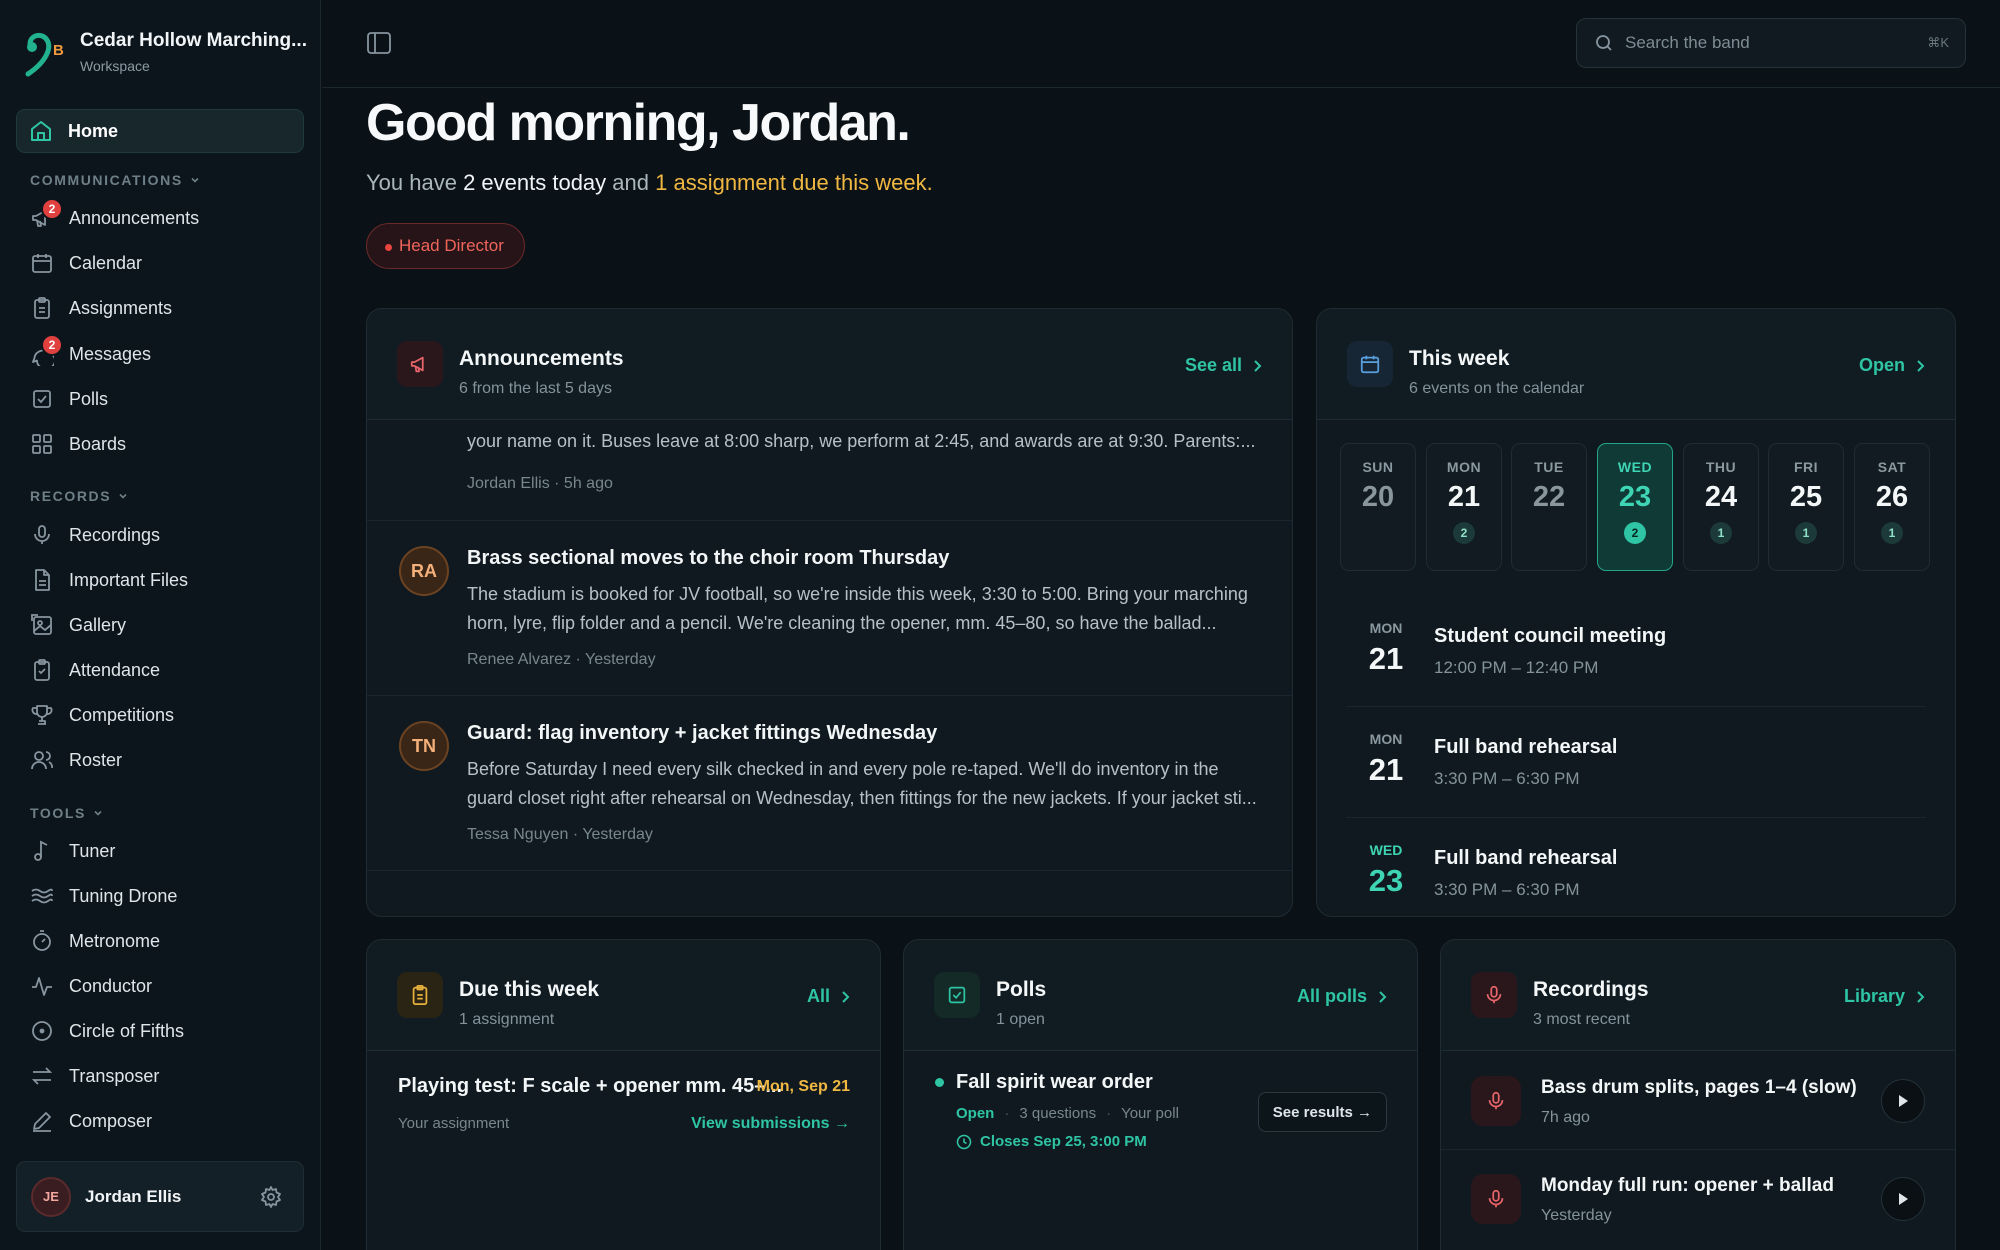 The height and width of the screenshot is (1250, 2000). What do you see at coordinates (78, 444) in the screenshot?
I see `sidebar-item-boards: Boards` at bounding box center [78, 444].